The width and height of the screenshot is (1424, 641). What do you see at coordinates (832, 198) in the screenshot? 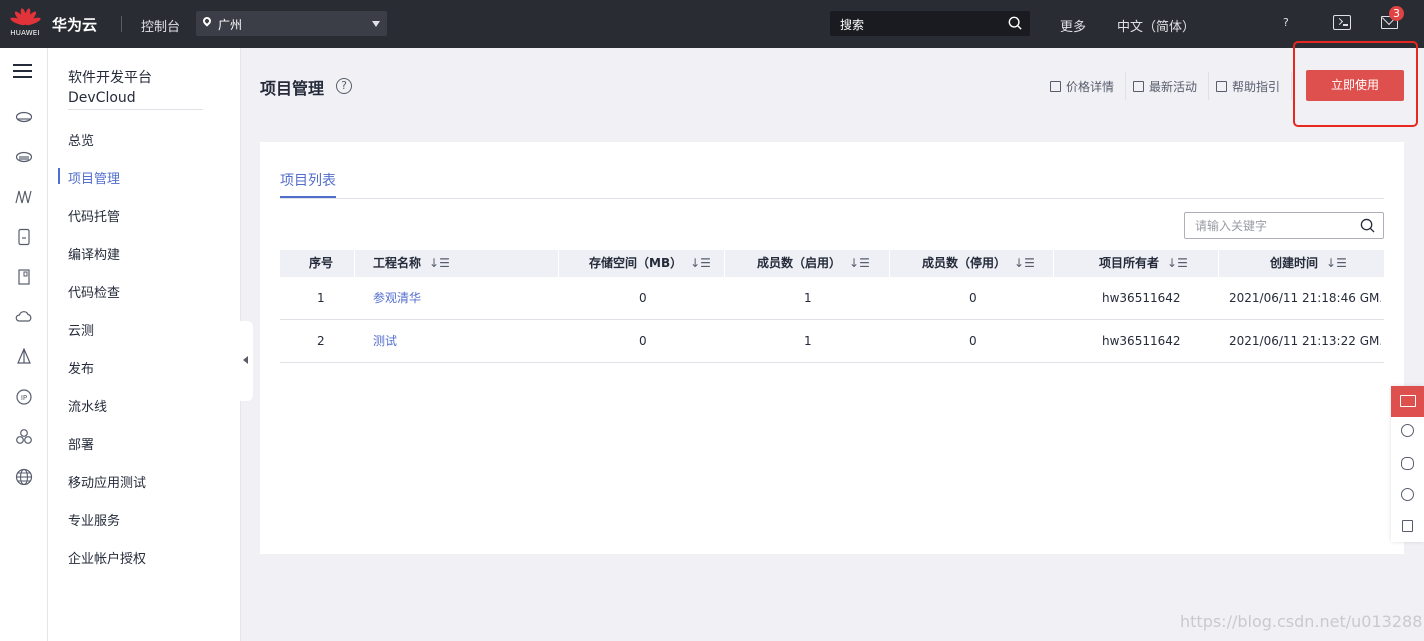
I see `tab-divider` at bounding box center [832, 198].